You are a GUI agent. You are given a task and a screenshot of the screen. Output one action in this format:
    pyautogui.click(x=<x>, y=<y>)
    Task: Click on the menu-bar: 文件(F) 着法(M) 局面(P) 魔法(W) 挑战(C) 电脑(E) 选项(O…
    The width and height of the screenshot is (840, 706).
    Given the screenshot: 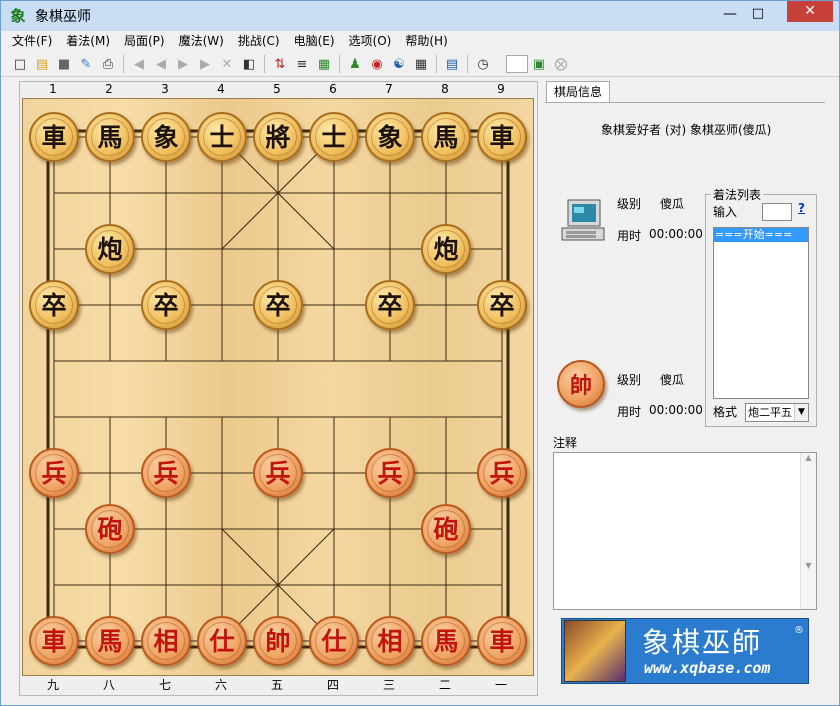 What is the action you would take?
    pyautogui.click(x=420, y=41)
    